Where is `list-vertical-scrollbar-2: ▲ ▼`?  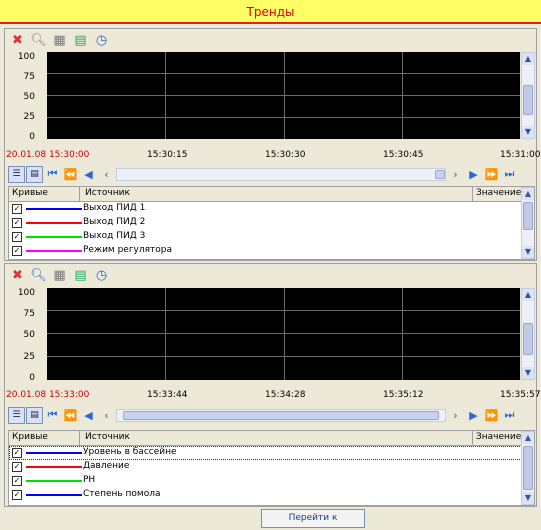
list-vertical-scrollbar-2: ▲ ▼ is located at coordinates (527, 468).